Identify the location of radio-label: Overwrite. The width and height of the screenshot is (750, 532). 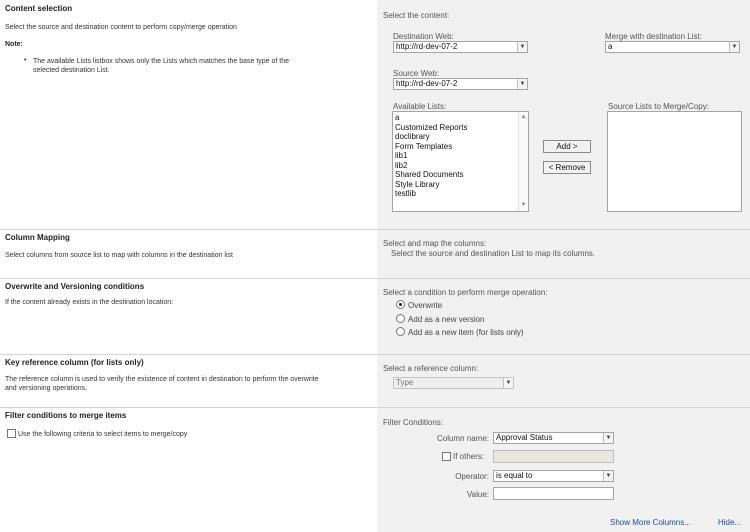
(425, 305).